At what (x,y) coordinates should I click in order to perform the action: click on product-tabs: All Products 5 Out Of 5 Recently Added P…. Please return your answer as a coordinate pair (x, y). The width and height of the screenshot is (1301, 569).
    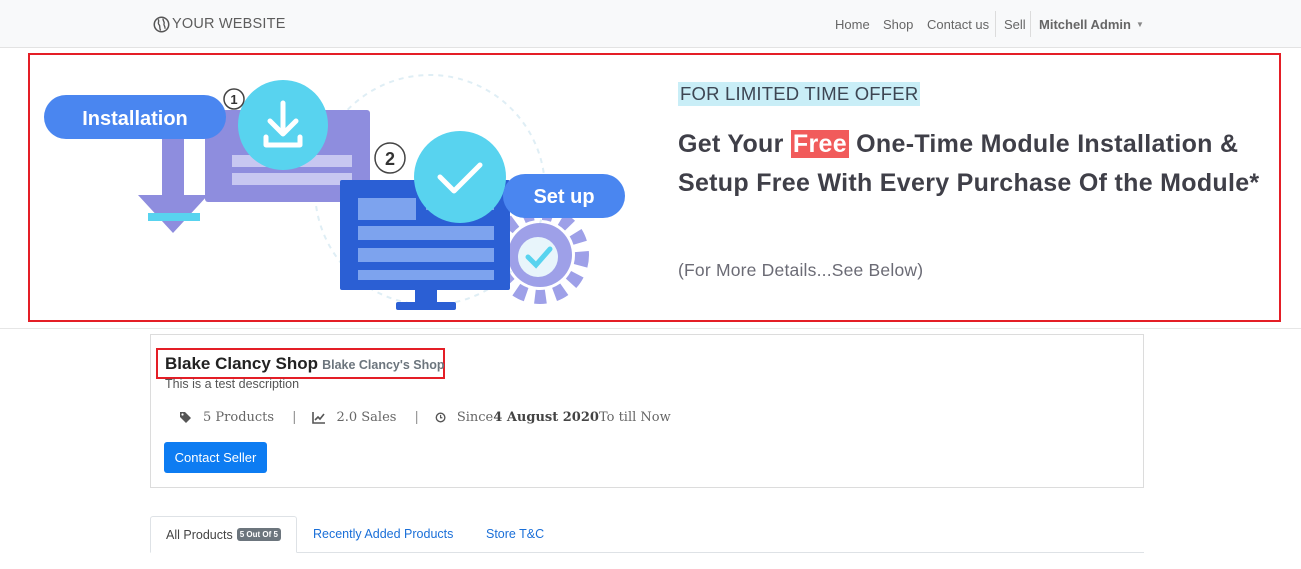
    Looking at the image, I should click on (647, 534).